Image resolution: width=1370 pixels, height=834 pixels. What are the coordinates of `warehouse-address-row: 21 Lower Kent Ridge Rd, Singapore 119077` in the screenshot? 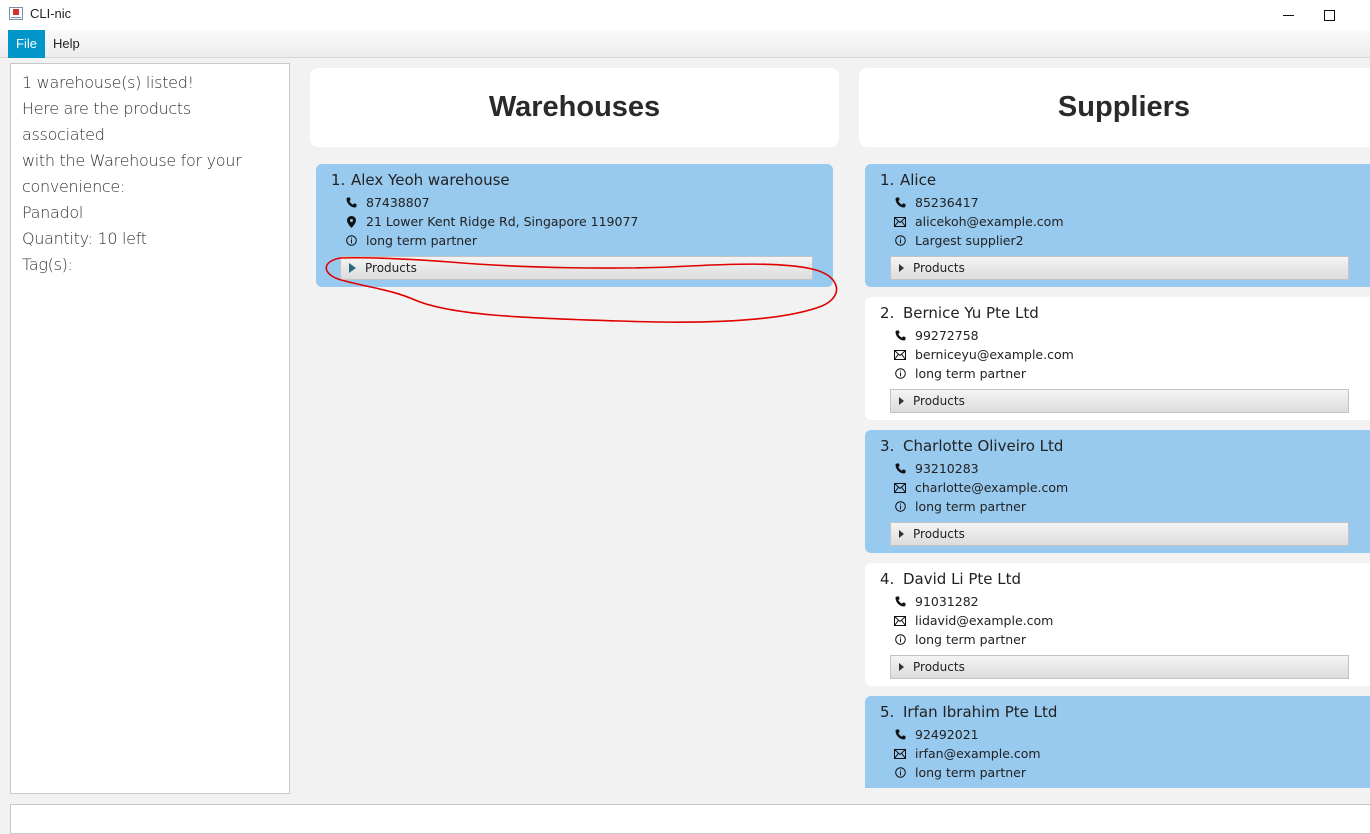 It's located at (491, 221).